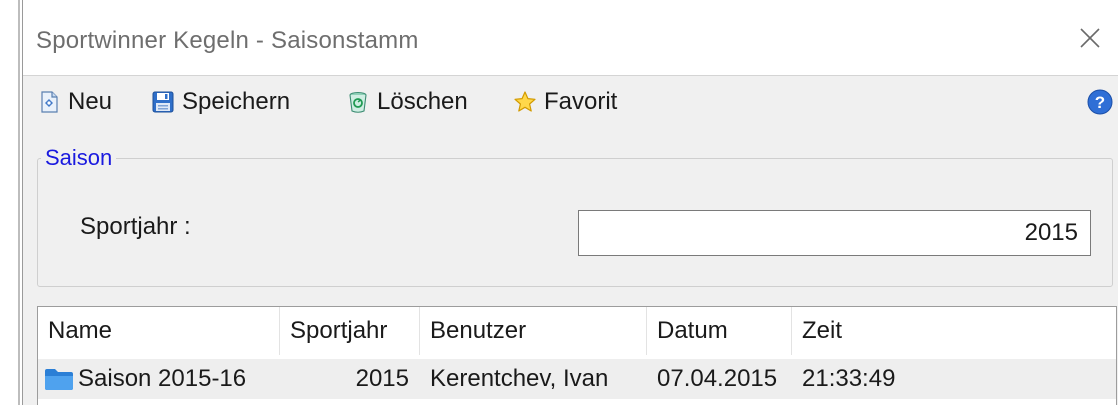 The width and height of the screenshot is (1118, 405). Describe the element at coordinates (422, 101) in the screenshot. I see `delete-button-label: Löschen` at that location.